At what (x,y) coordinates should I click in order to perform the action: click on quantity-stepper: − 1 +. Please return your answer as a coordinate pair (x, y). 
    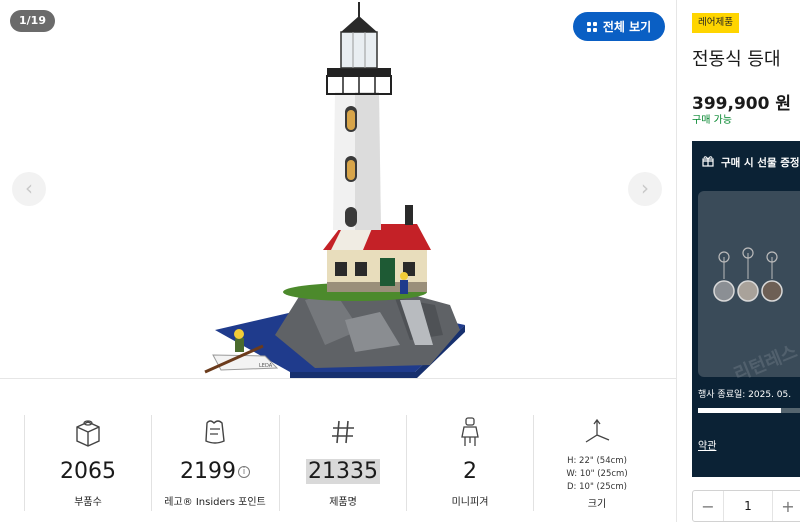
    Looking at the image, I should click on (746, 506).